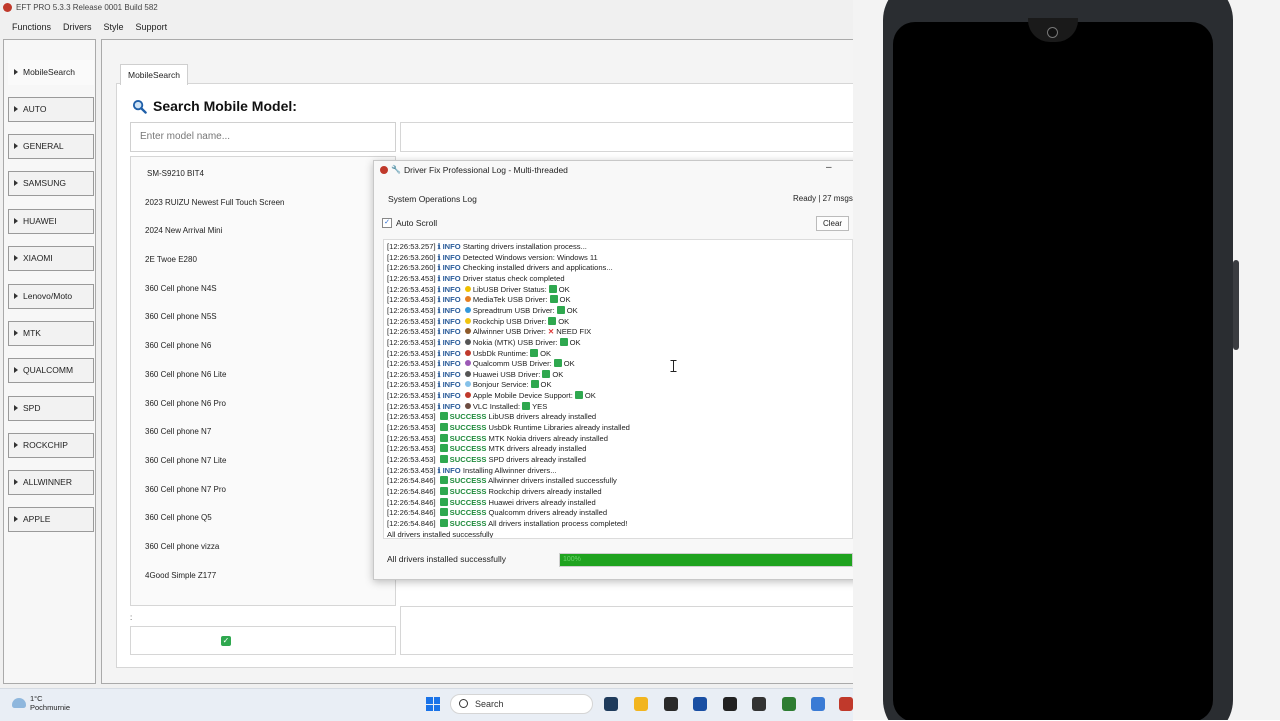 The height and width of the screenshot is (721, 1280). Describe the element at coordinates (412, 491) in the screenshot. I see `log-timestamp: [12:26:54.846]` at that location.